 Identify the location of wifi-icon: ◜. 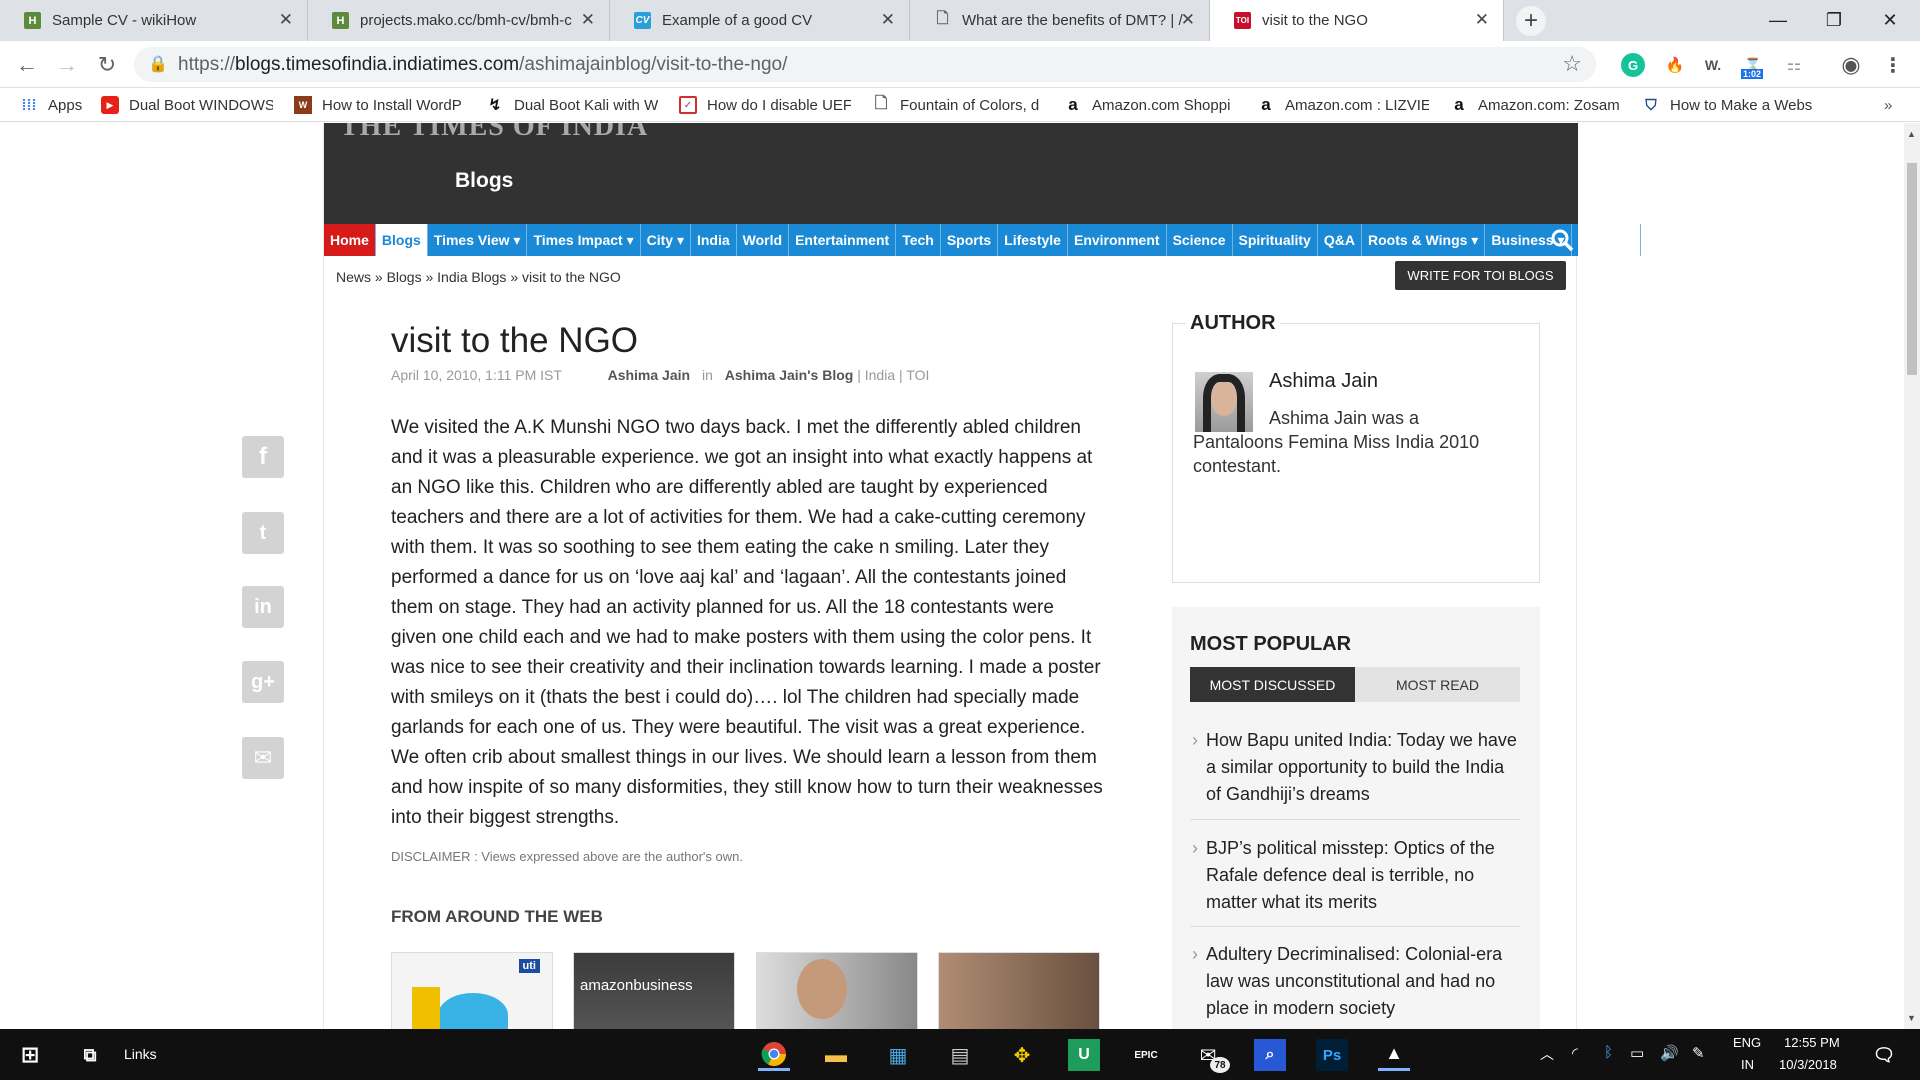
(1575, 1053).